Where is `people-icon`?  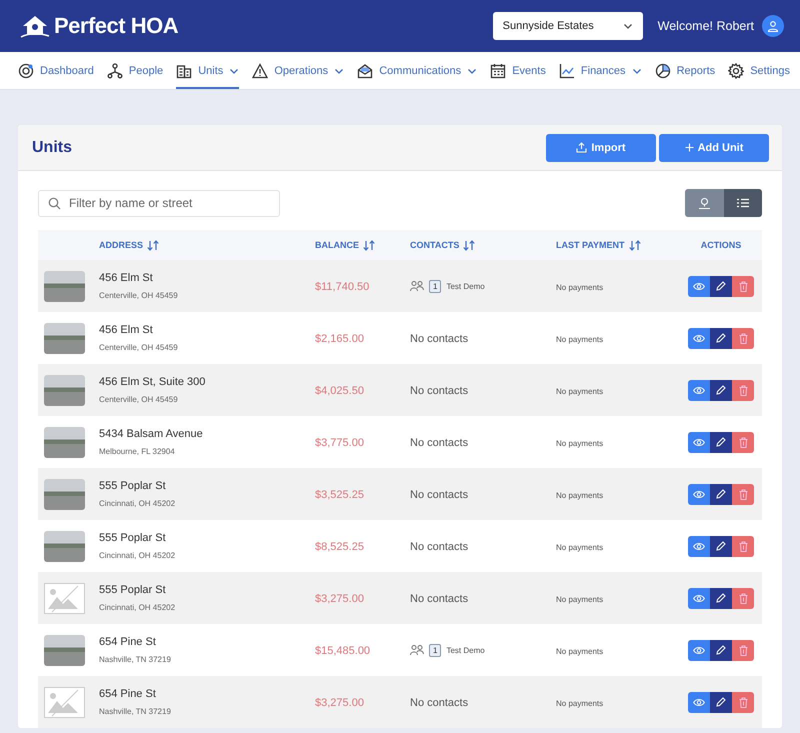
people-icon is located at coordinates (417, 650).